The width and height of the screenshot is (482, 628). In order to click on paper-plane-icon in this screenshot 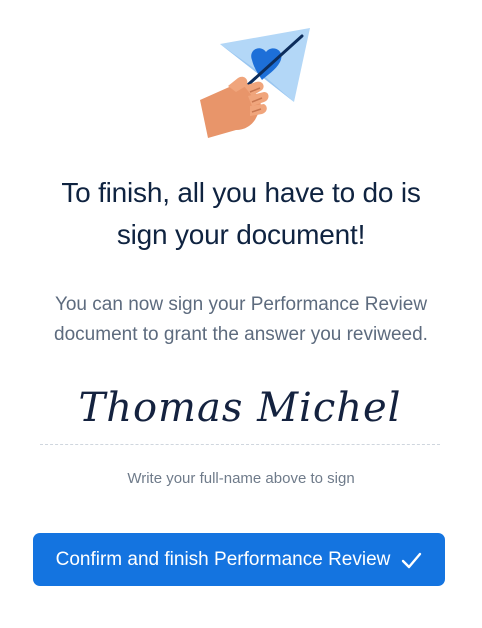, I will do `click(255, 83)`.